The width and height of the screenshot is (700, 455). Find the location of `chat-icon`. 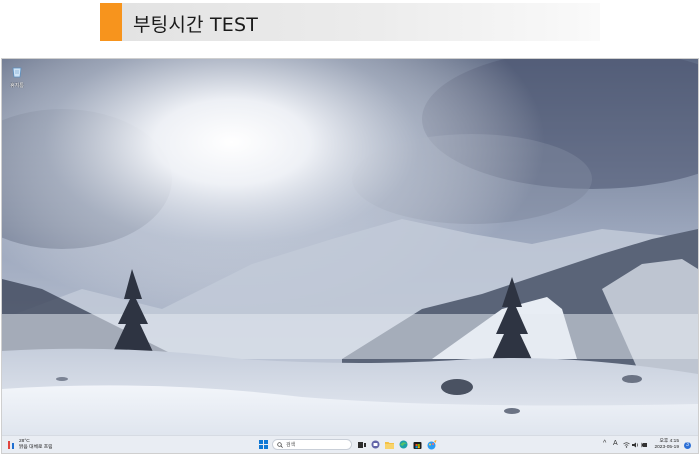

chat-icon is located at coordinates (375, 444).